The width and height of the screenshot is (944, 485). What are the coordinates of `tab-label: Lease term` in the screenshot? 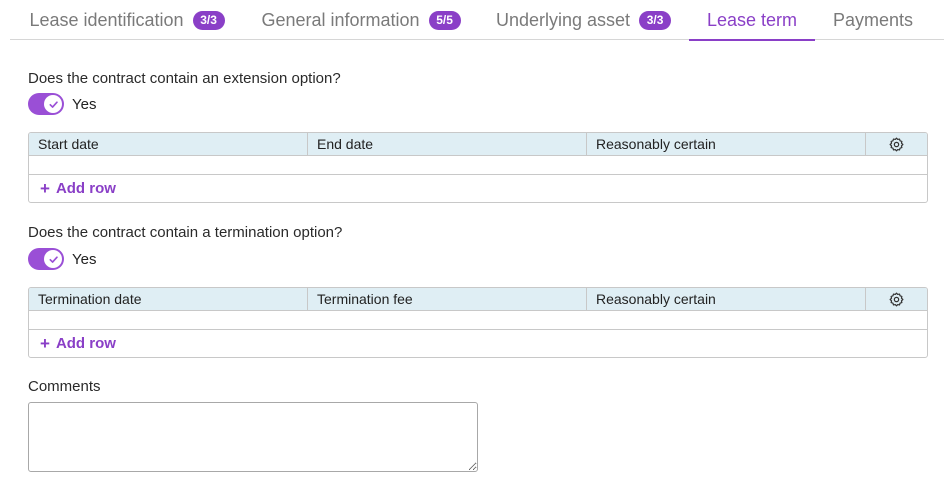 It's located at (752, 19).